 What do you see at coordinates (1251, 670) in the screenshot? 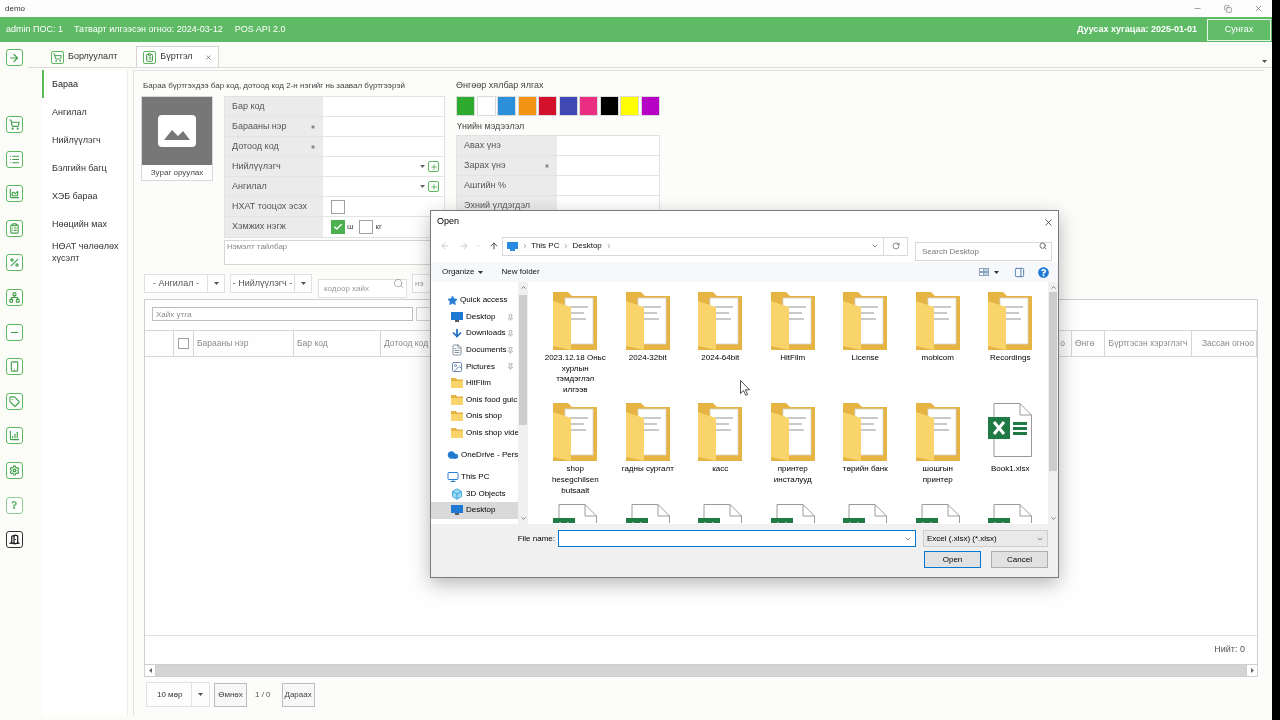
I see `scroll-right-button` at bounding box center [1251, 670].